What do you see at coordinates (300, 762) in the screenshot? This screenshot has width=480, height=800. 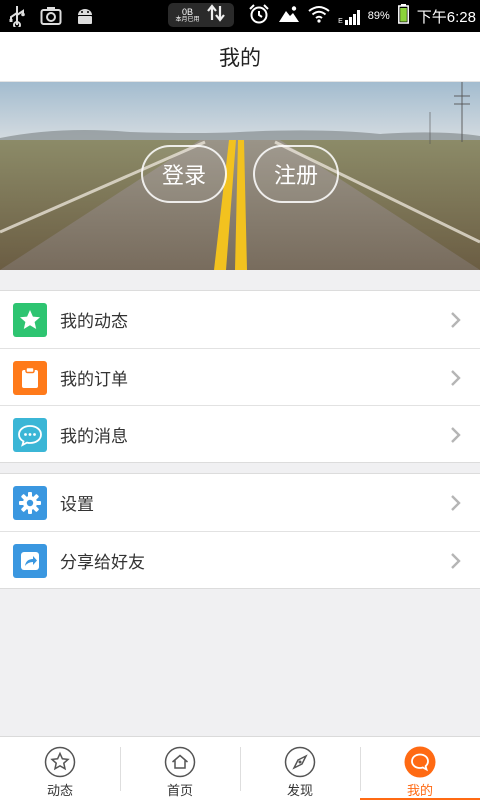 I see `compass-icon` at bounding box center [300, 762].